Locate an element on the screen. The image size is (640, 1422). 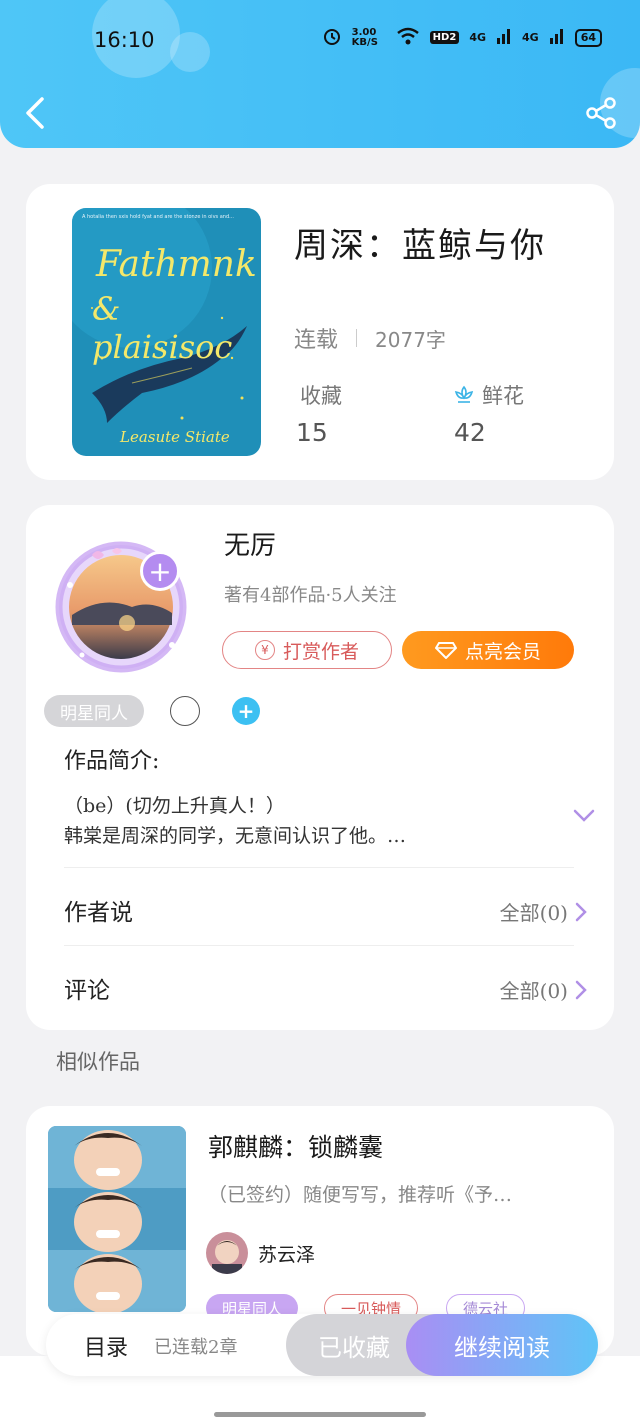
battery-icon: 64 is located at coordinates (588, 37).